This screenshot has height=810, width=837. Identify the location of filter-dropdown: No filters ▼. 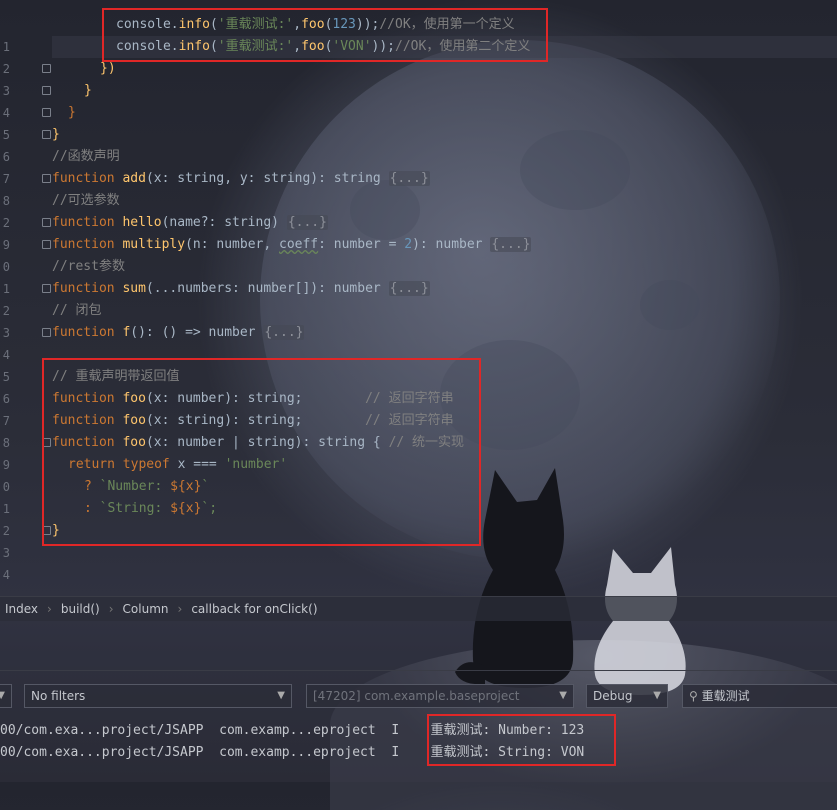
(158, 696).